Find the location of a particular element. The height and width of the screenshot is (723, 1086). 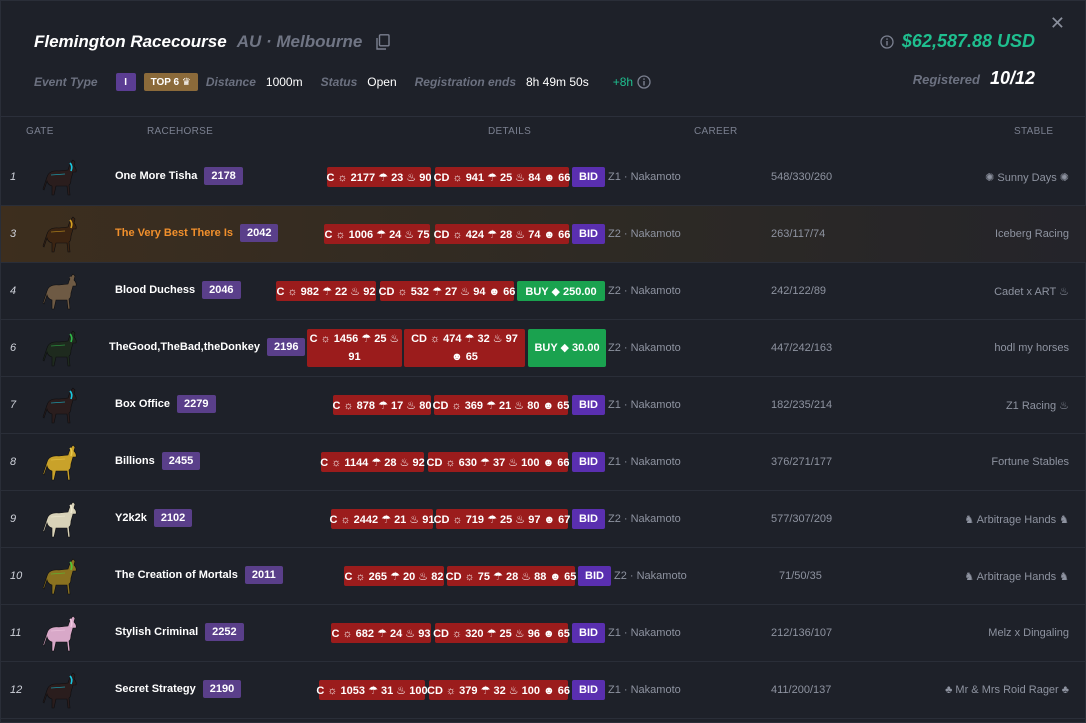

gate-number: 3 is located at coordinates (13, 234).